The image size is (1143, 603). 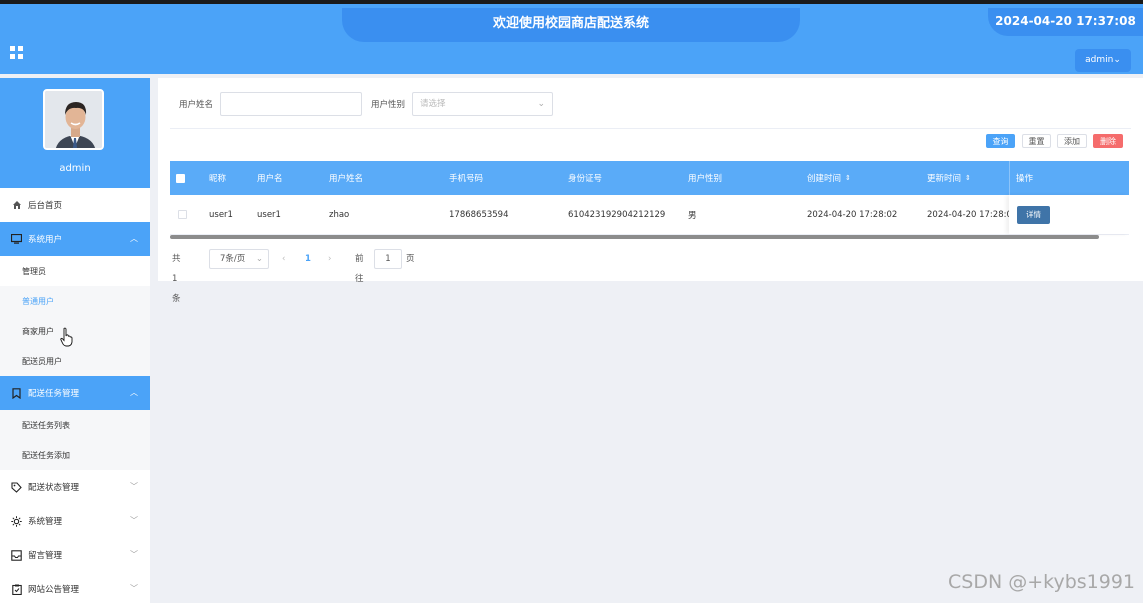 I want to click on gender-label: 用户性别, so click(x=388, y=105).